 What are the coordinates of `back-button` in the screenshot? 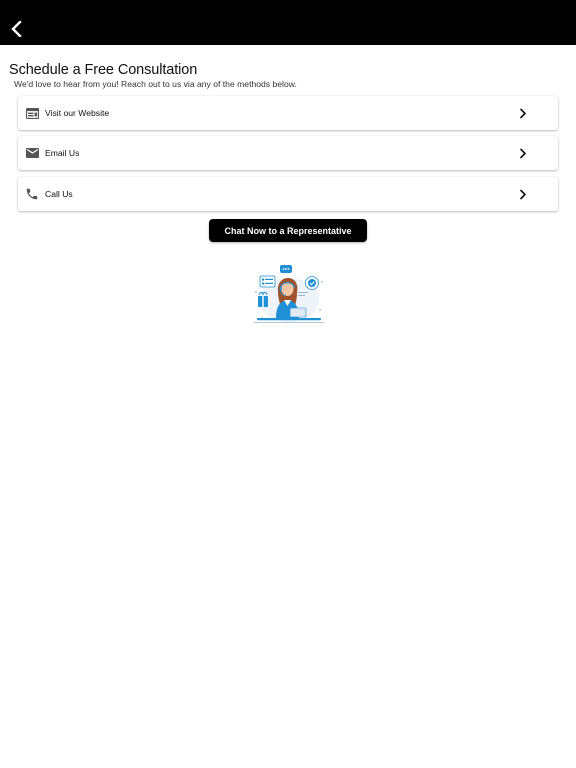 It's located at (17, 29).